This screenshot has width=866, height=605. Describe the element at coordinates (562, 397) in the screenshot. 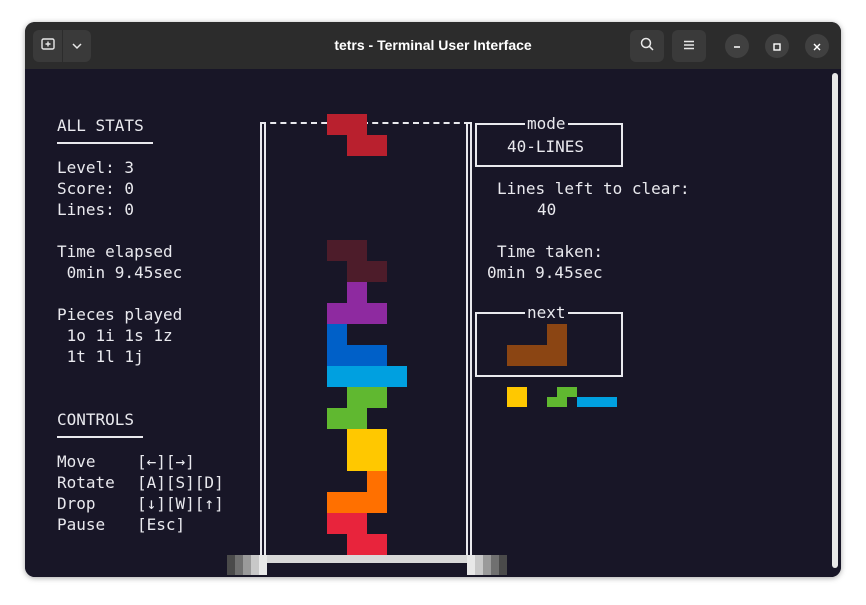

I see `upcoming-s-piece` at that location.